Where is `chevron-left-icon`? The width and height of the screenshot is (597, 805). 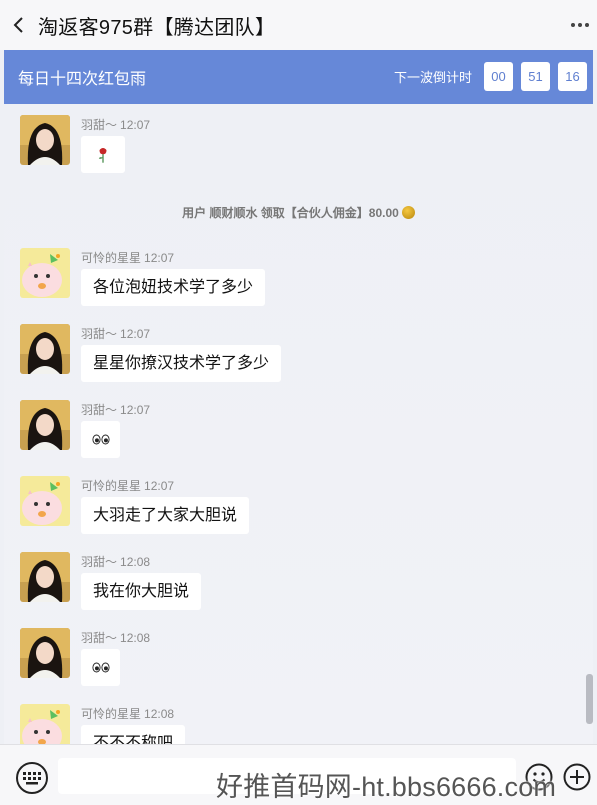
chevron-left-icon is located at coordinates (18, 25).